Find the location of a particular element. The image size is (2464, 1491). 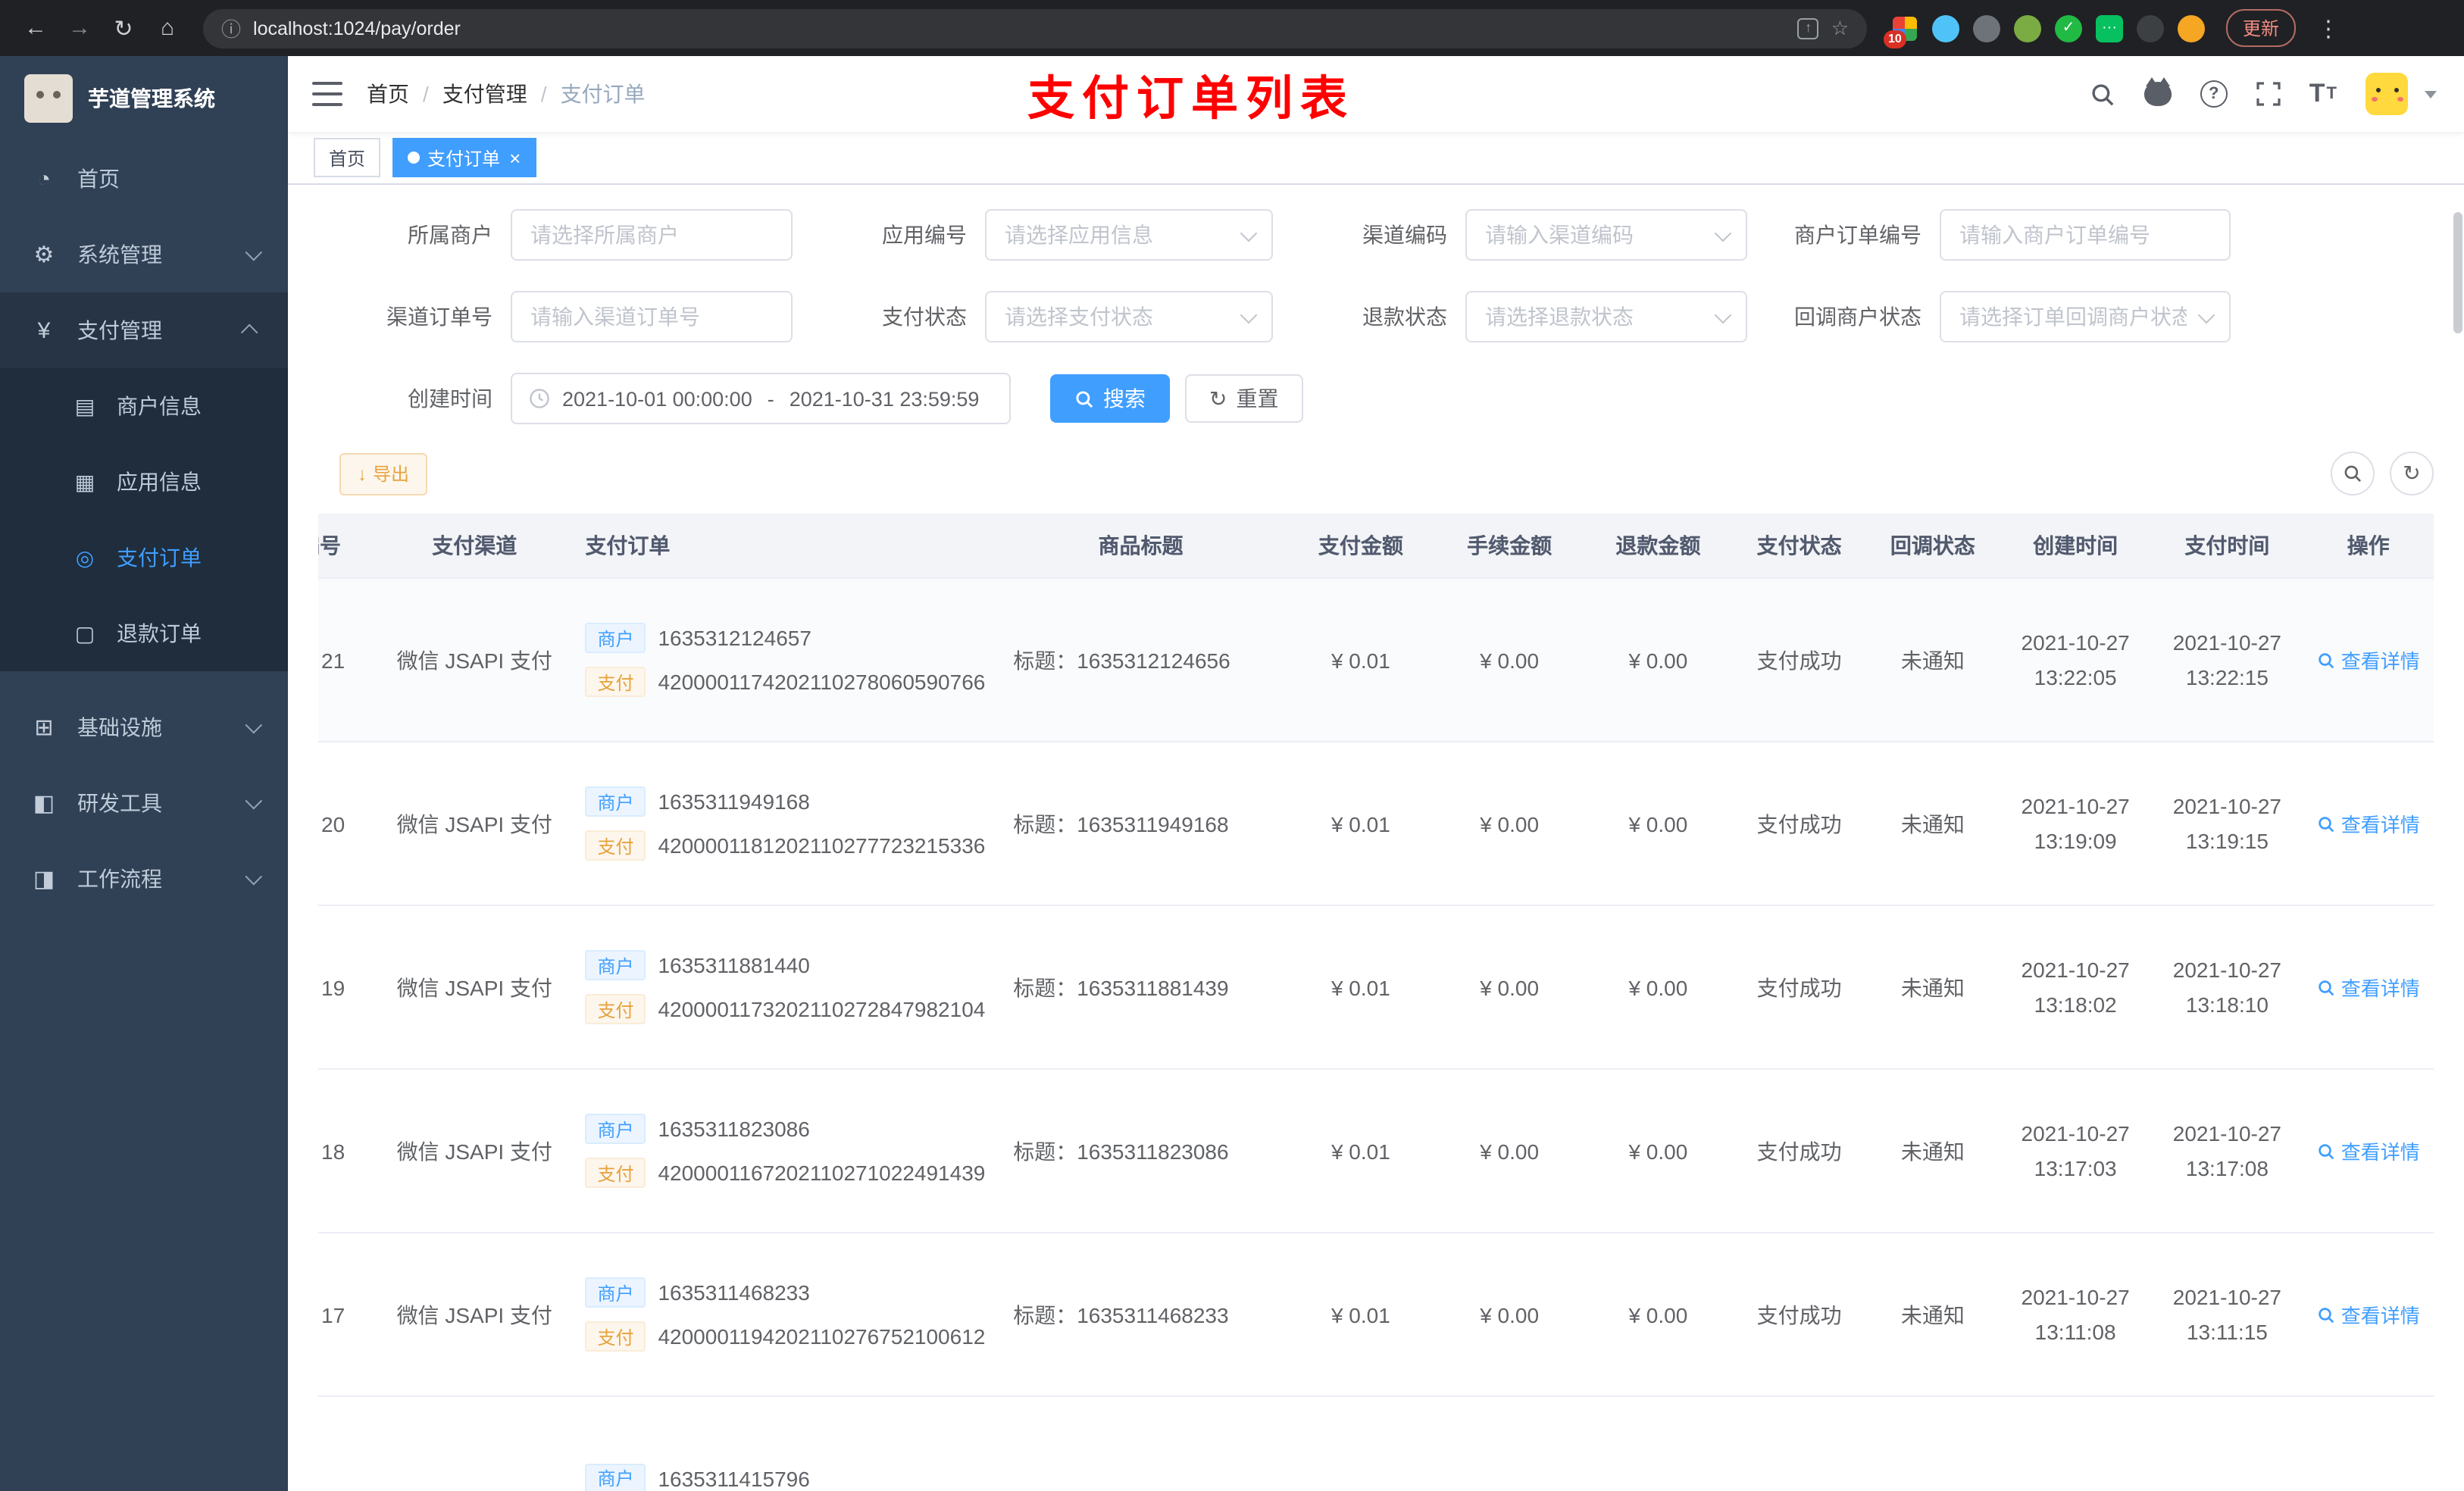

merchant-input is located at coordinates (652, 235).